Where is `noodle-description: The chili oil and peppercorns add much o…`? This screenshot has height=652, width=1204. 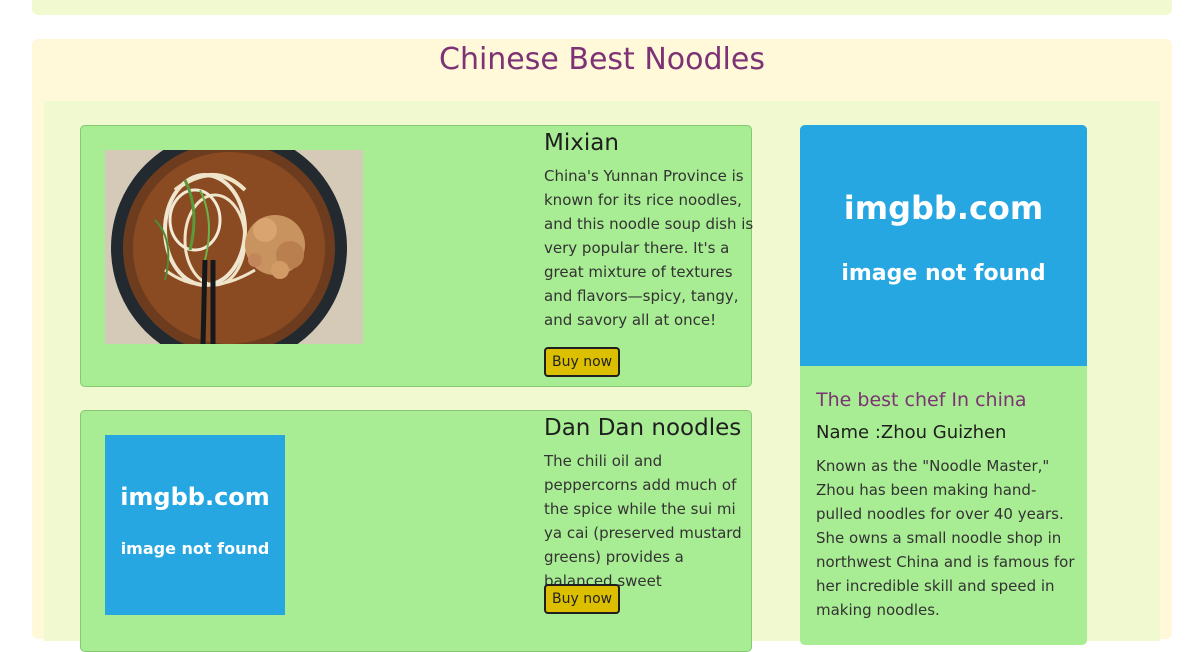 noodle-description: The chili oil and peppercorns add much o… is located at coordinates (643, 521).